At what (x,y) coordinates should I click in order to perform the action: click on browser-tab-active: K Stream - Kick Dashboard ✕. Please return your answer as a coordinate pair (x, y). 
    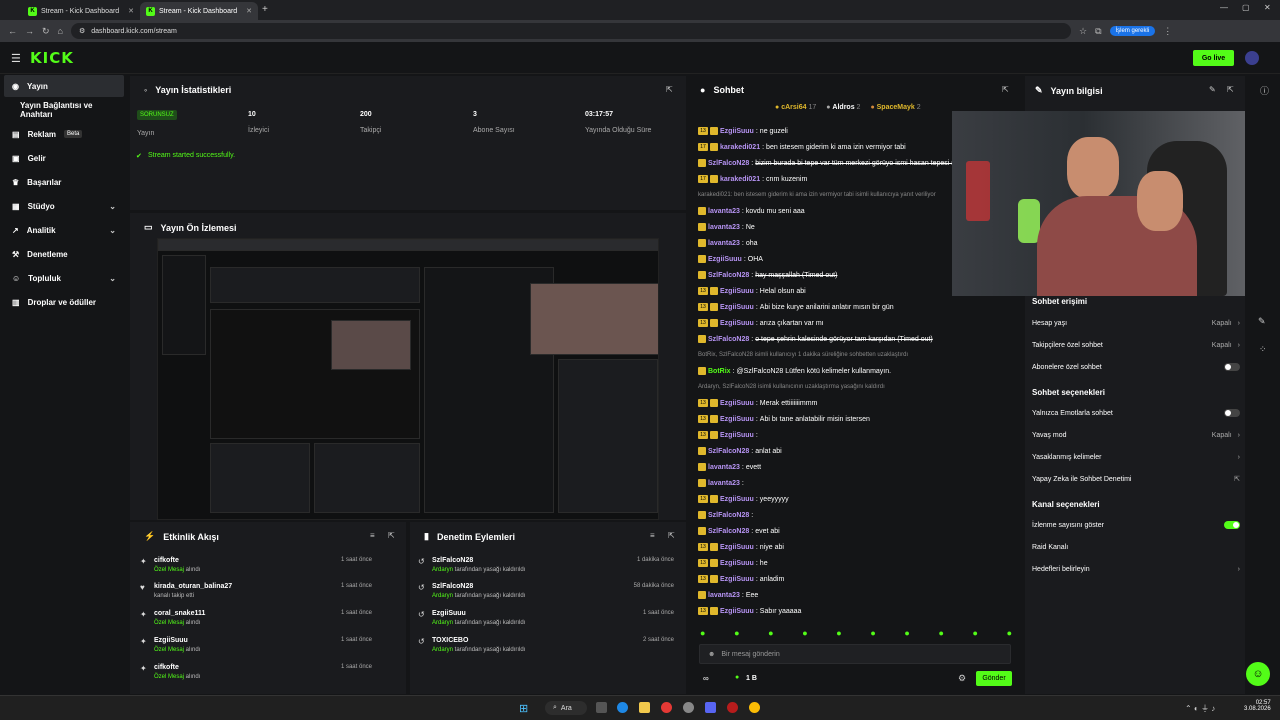
    Looking at the image, I should click on (199, 11).